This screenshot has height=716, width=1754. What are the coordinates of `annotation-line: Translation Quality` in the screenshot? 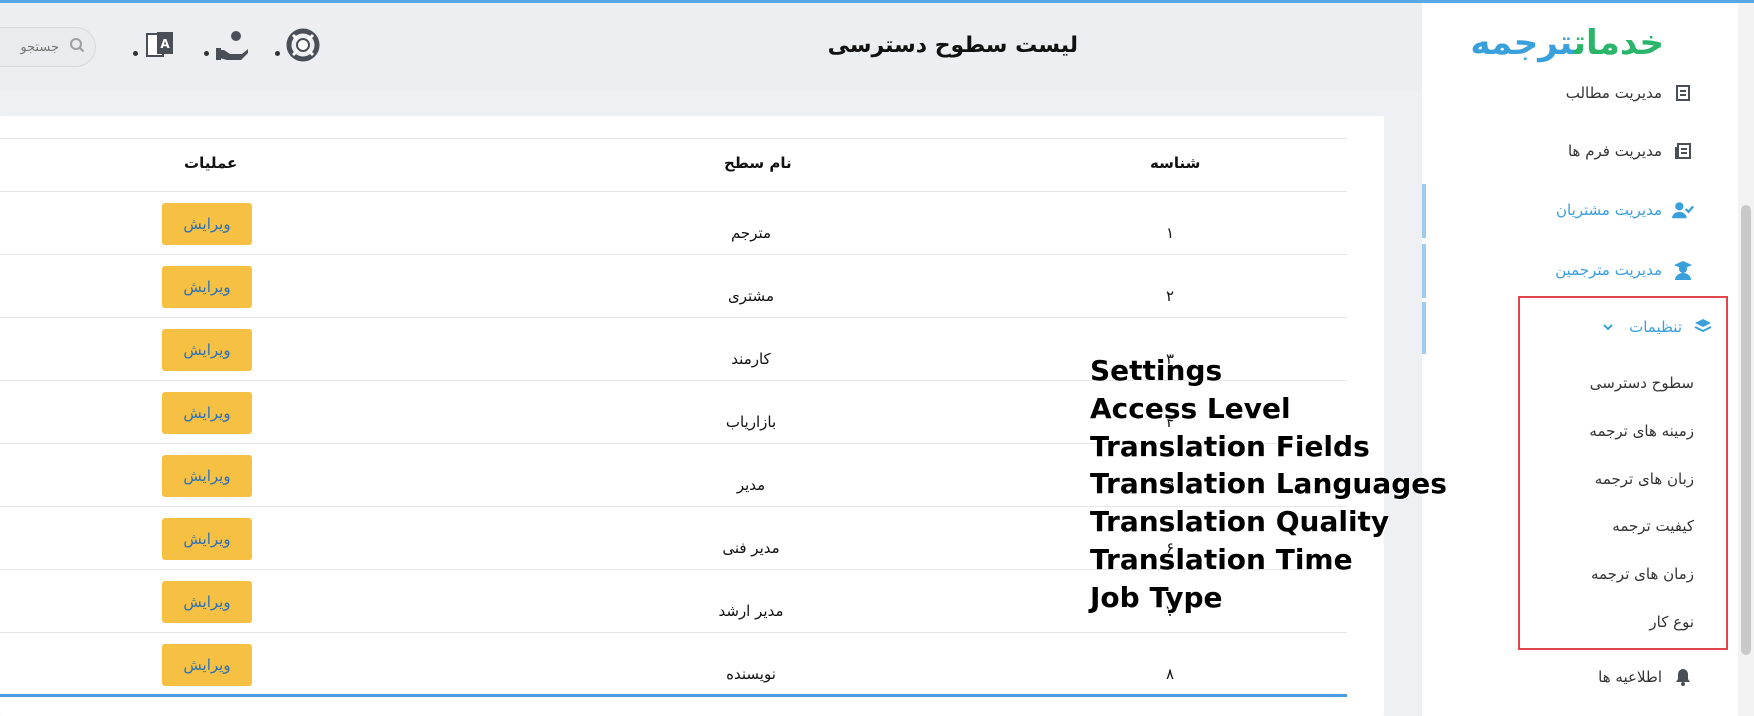 It's located at (1240, 522).